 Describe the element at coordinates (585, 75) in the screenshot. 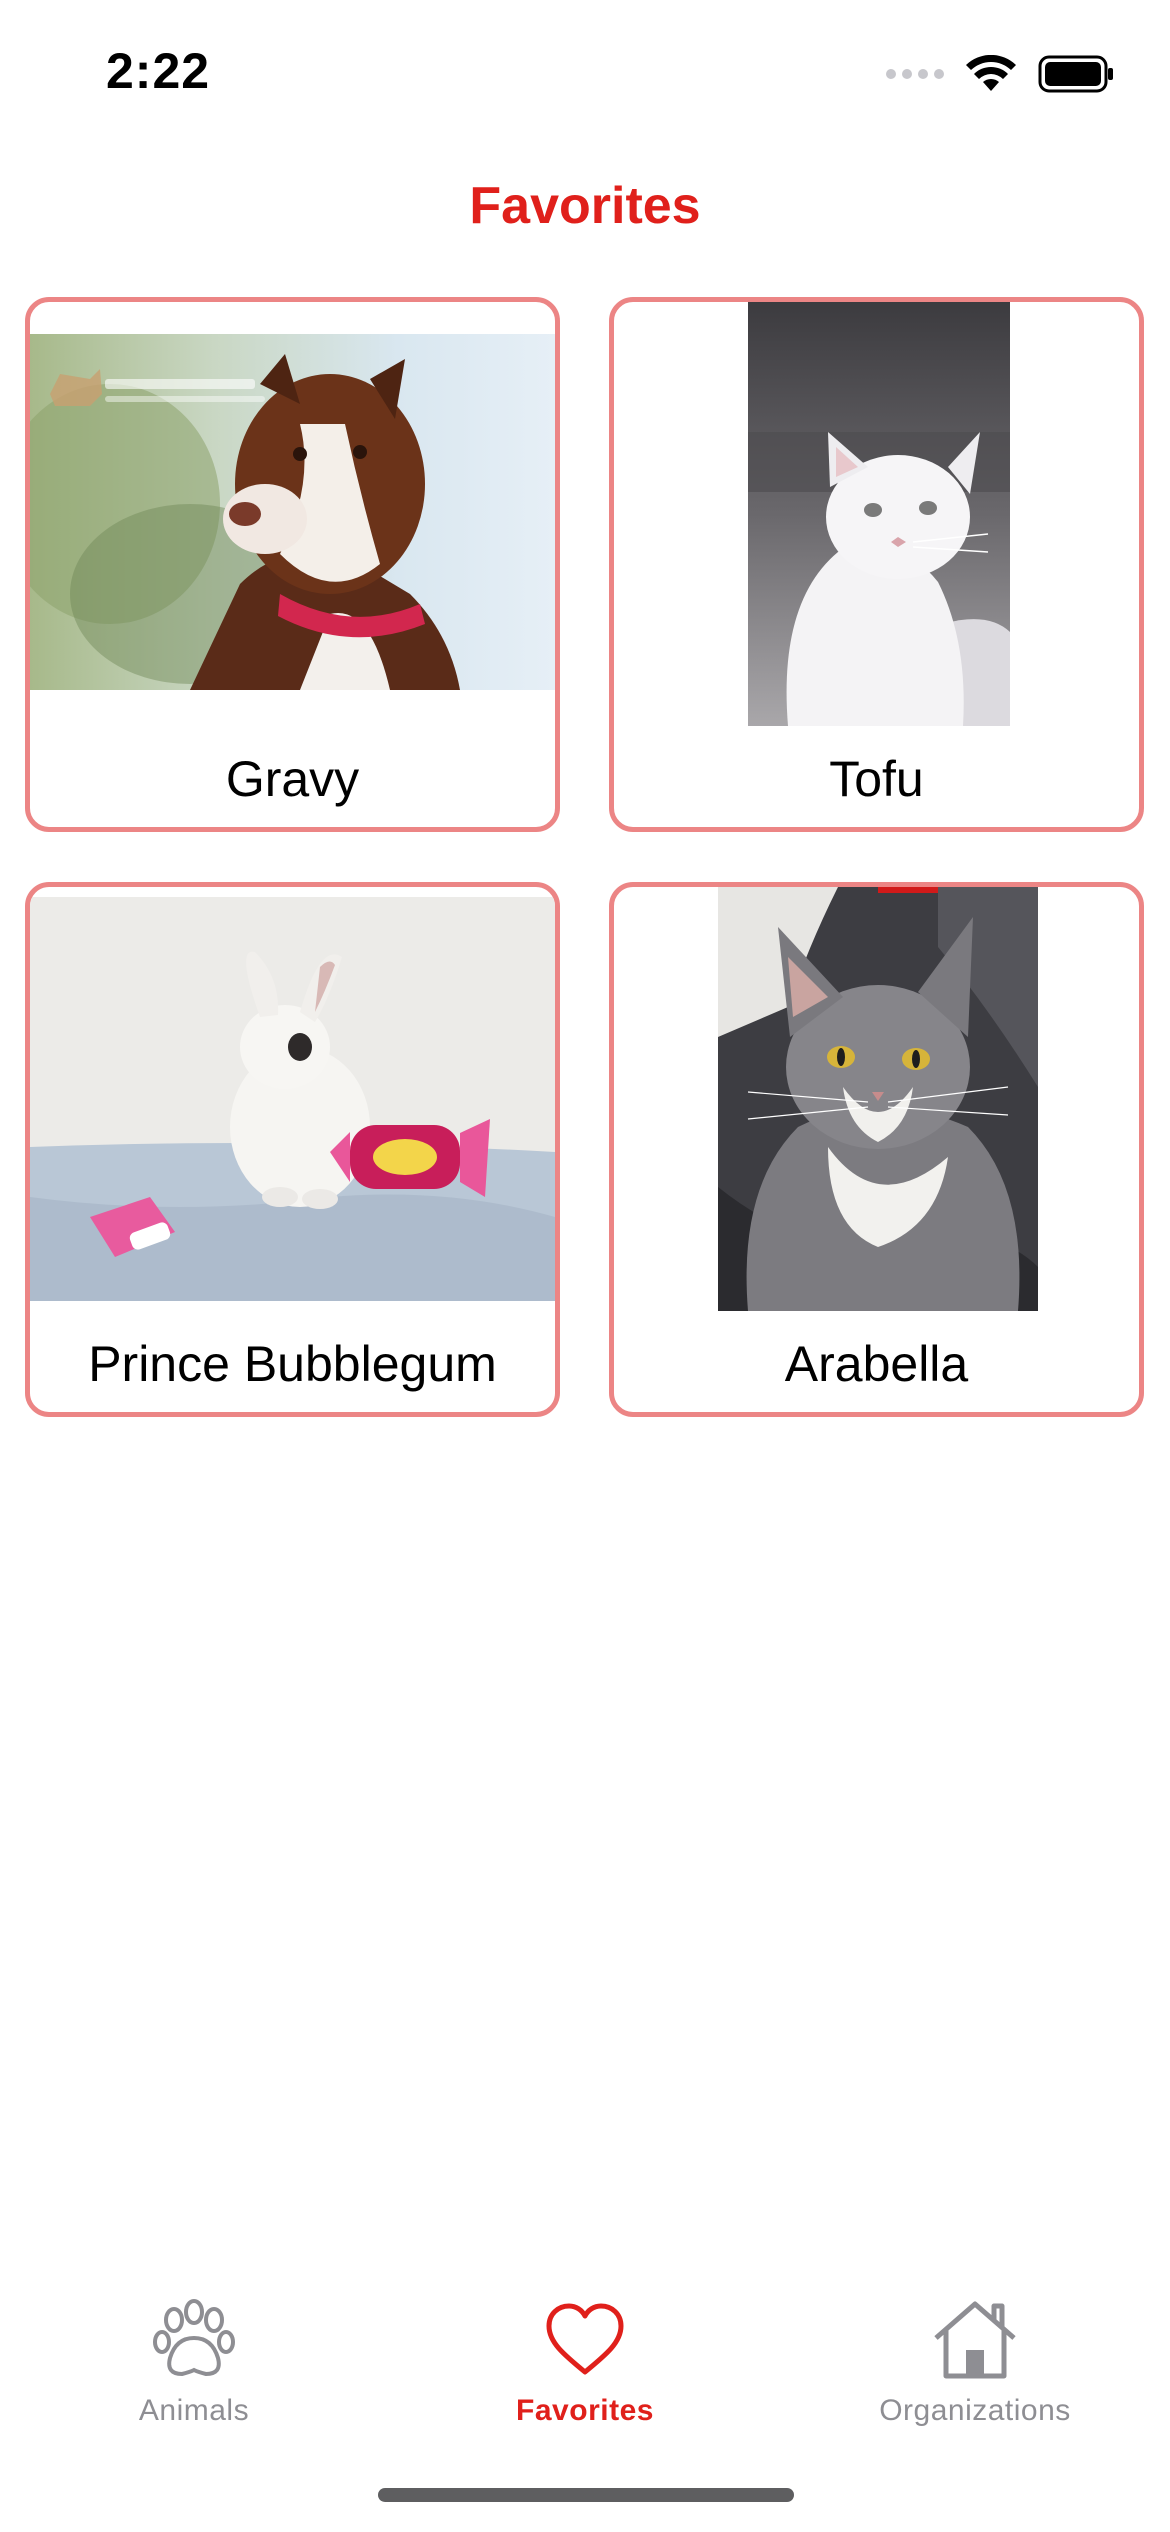

I see `status-bar: 2:22` at that location.